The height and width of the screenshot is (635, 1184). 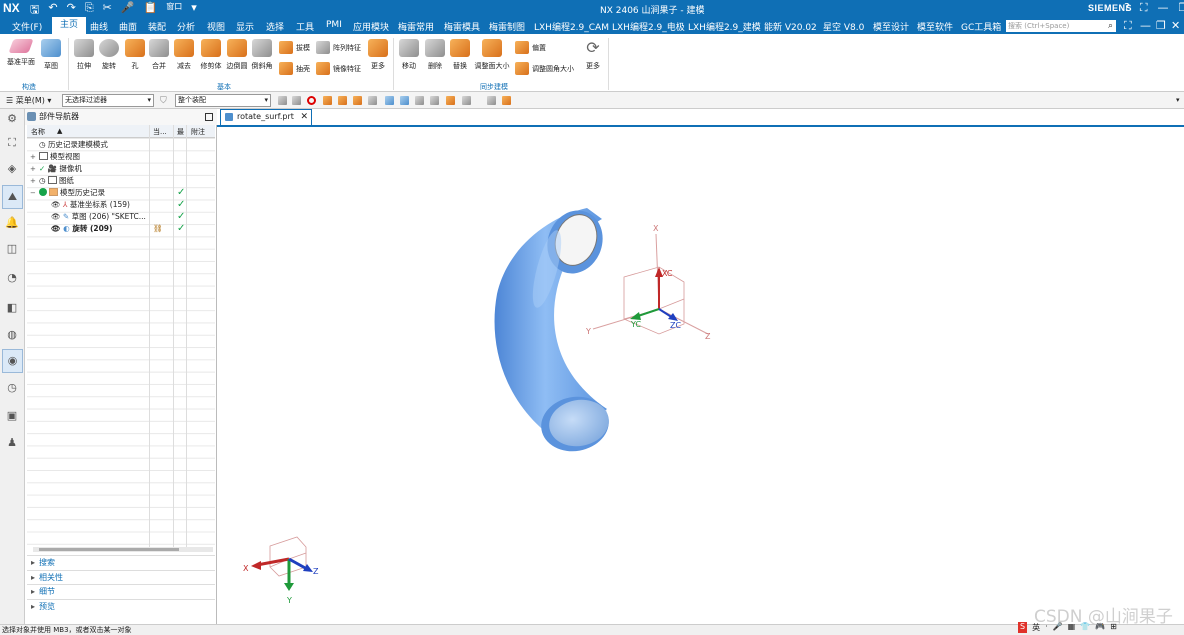 I want to click on tab-close-icon: ✕, so click(x=304, y=117).